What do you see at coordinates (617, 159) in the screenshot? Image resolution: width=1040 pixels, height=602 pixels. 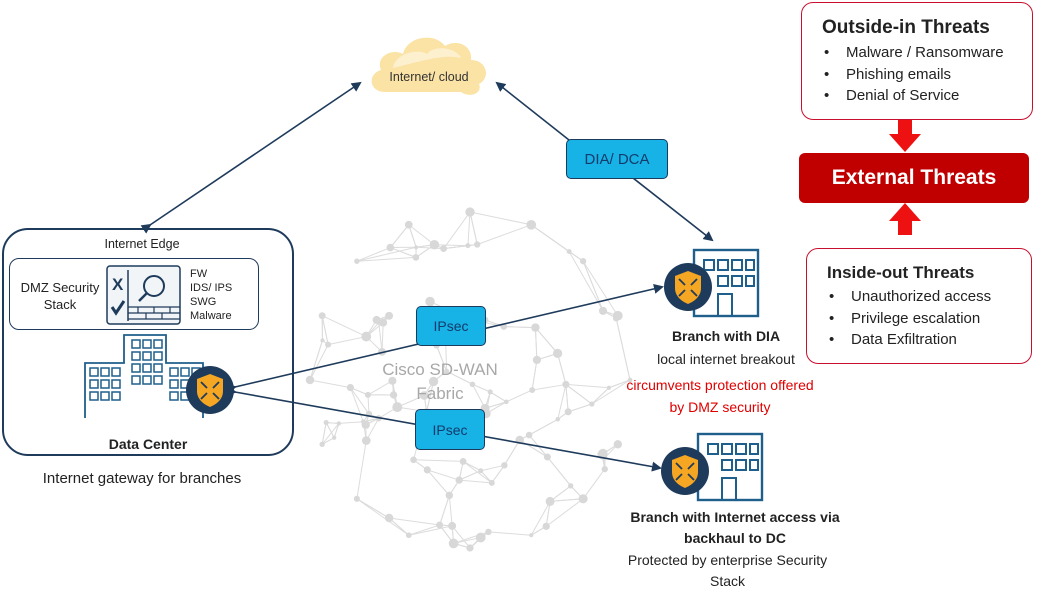 I see `dia-dca-label: DIA/ DCA` at bounding box center [617, 159].